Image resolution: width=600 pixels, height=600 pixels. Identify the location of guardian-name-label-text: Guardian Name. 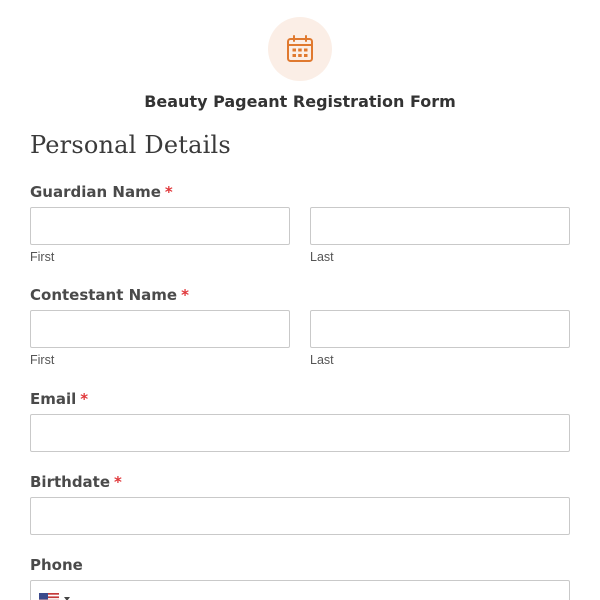
(95, 192).